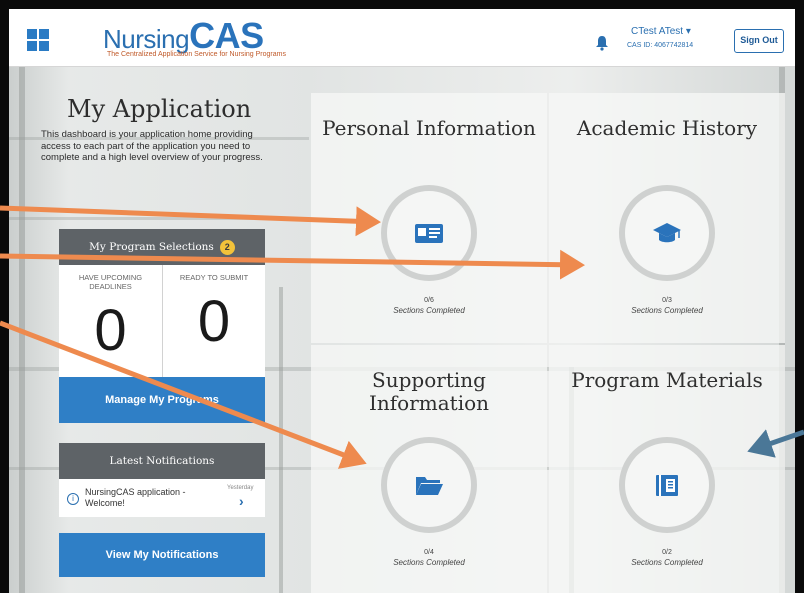  Describe the element at coordinates (227, 247) in the screenshot. I see `program-count-badge: 2` at that location.